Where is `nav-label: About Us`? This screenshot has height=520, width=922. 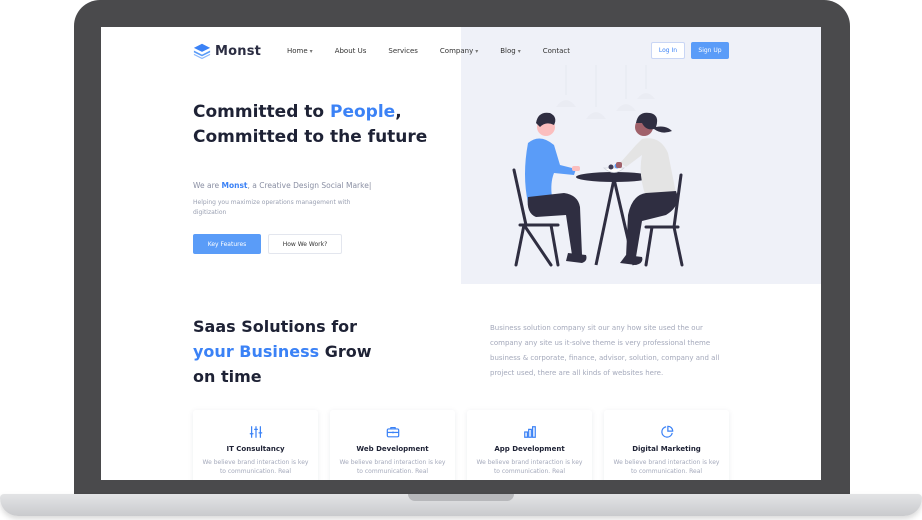 nav-label: About Us is located at coordinates (350, 51).